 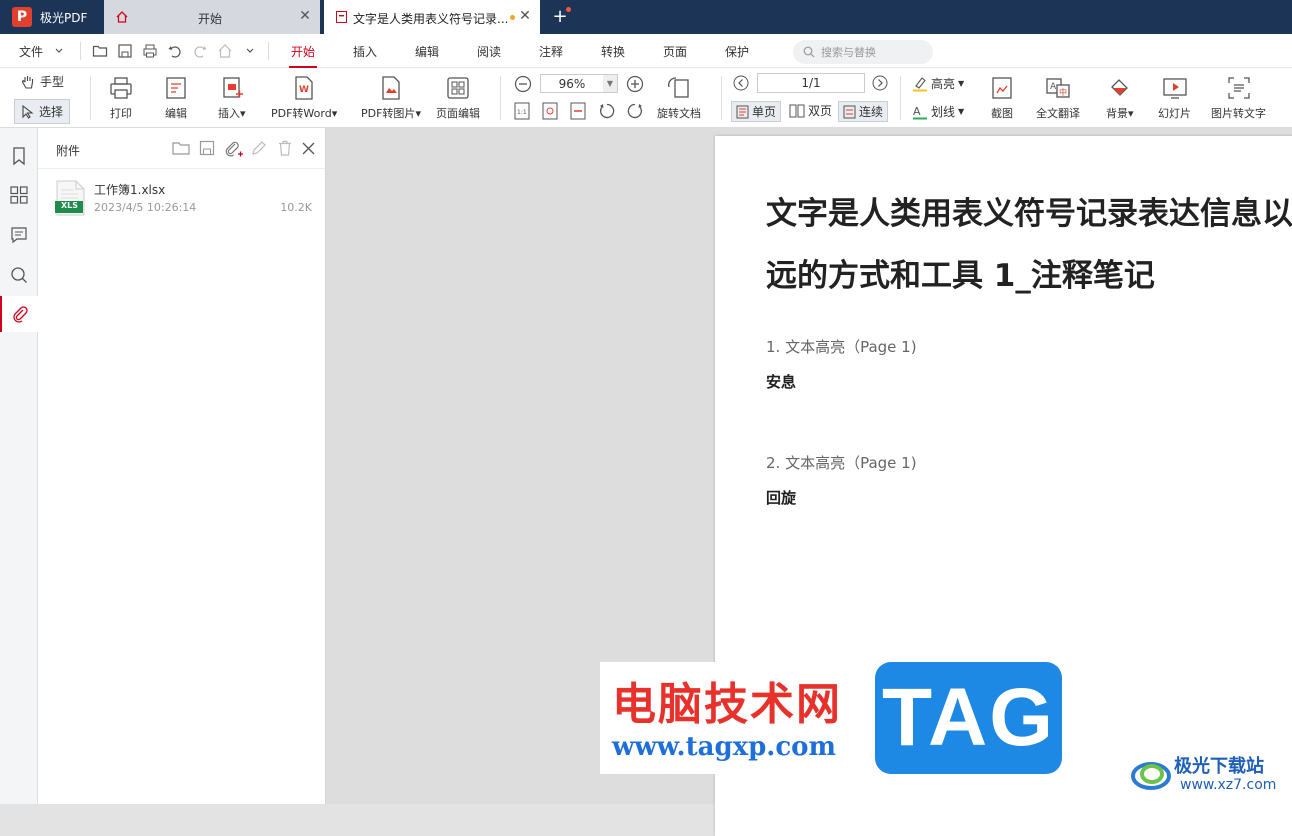 I want to click on file-size: 10.2K, so click(x=296, y=207).